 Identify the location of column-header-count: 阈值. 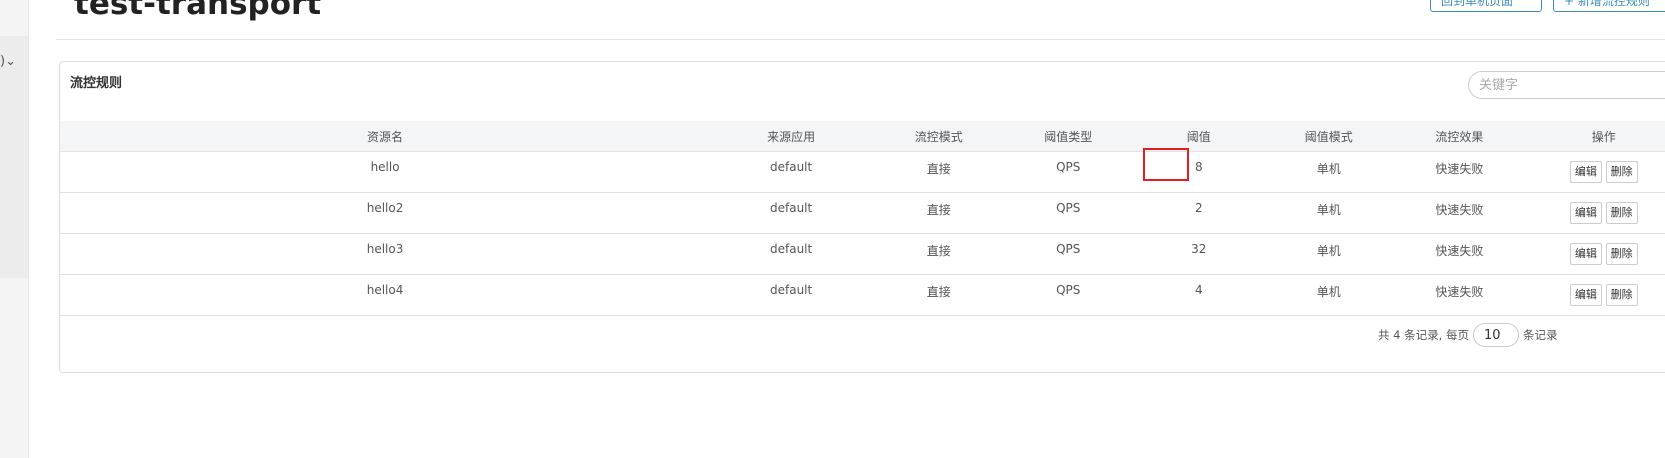
(1198, 136).